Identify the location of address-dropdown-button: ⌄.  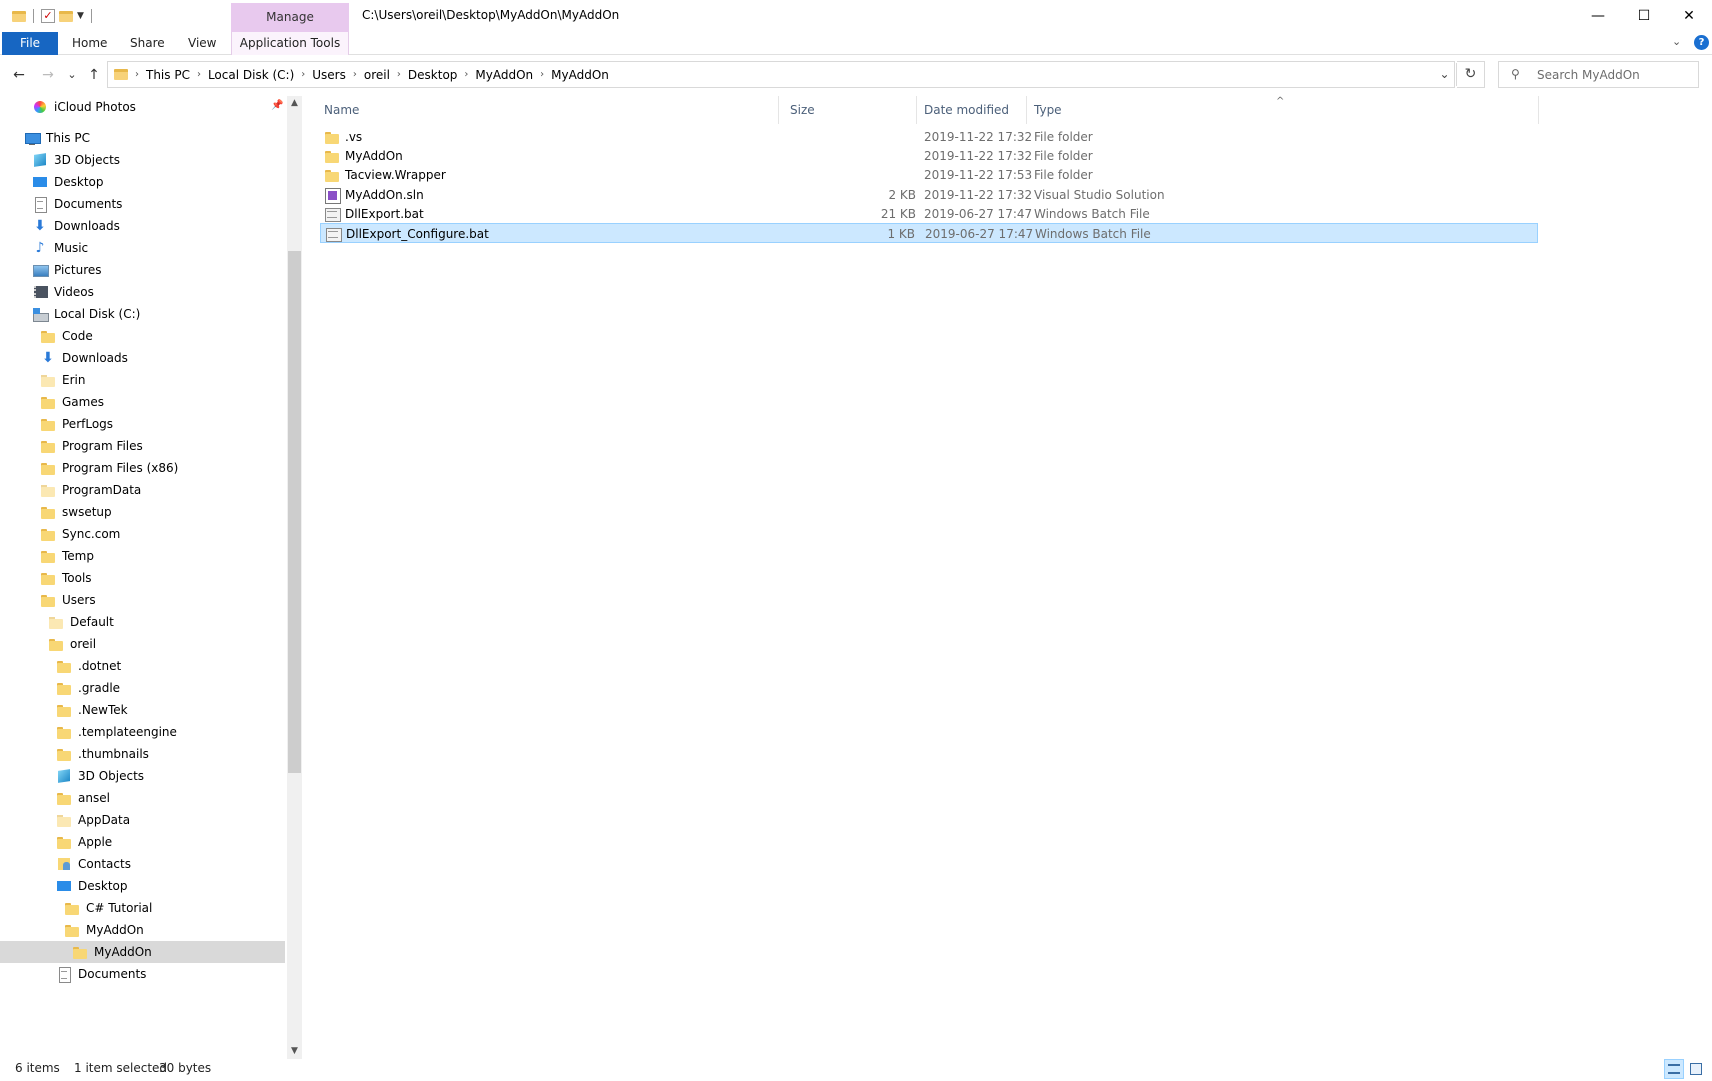
(1445, 74).